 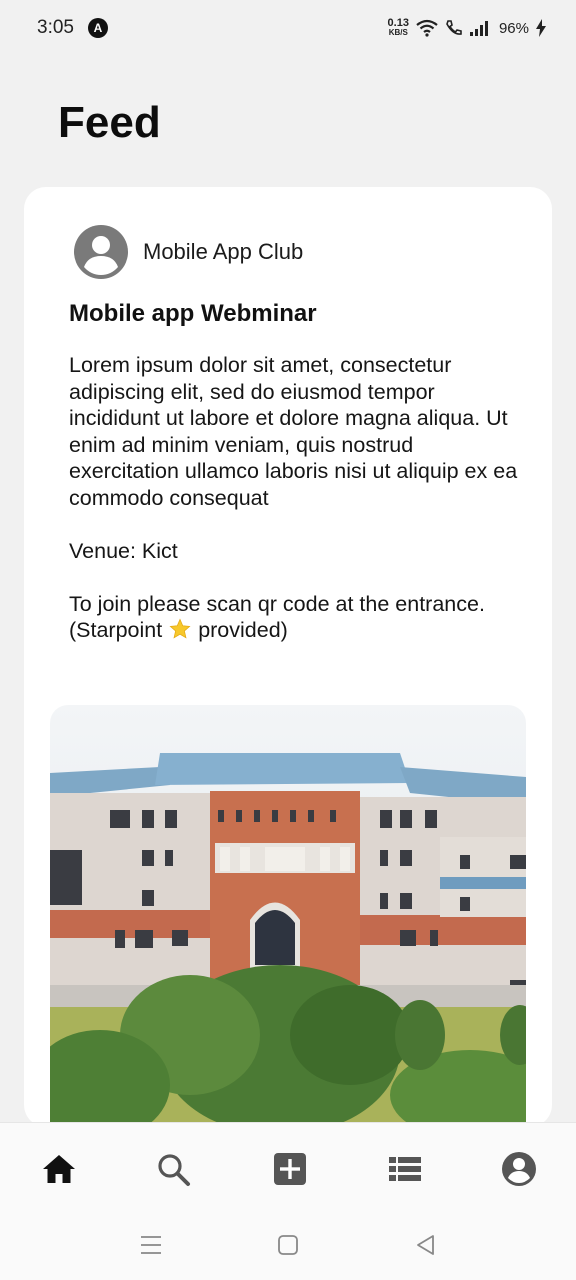 I want to click on app-notification-badge: A, so click(x=97, y=28).